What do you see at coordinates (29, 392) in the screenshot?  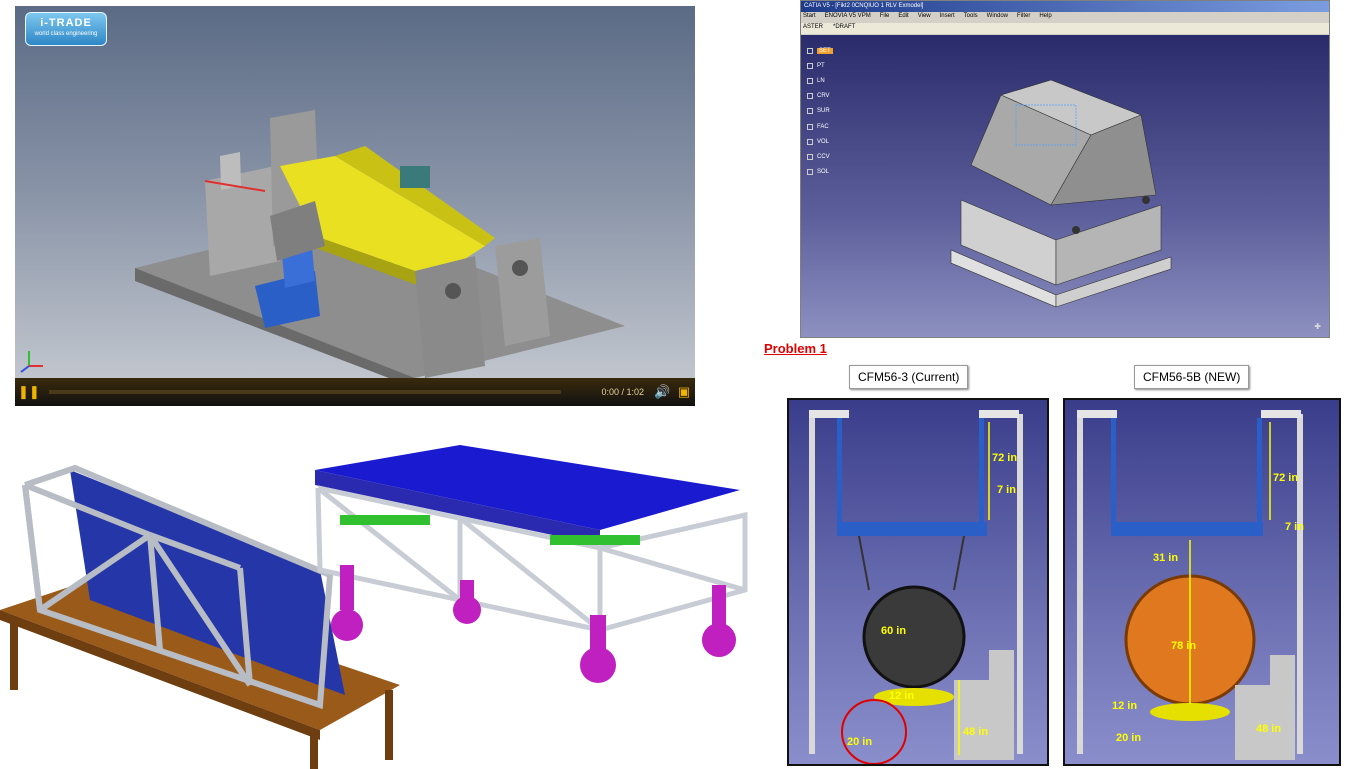 I see `pause-icon: ❚❚` at bounding box center [29, 392].